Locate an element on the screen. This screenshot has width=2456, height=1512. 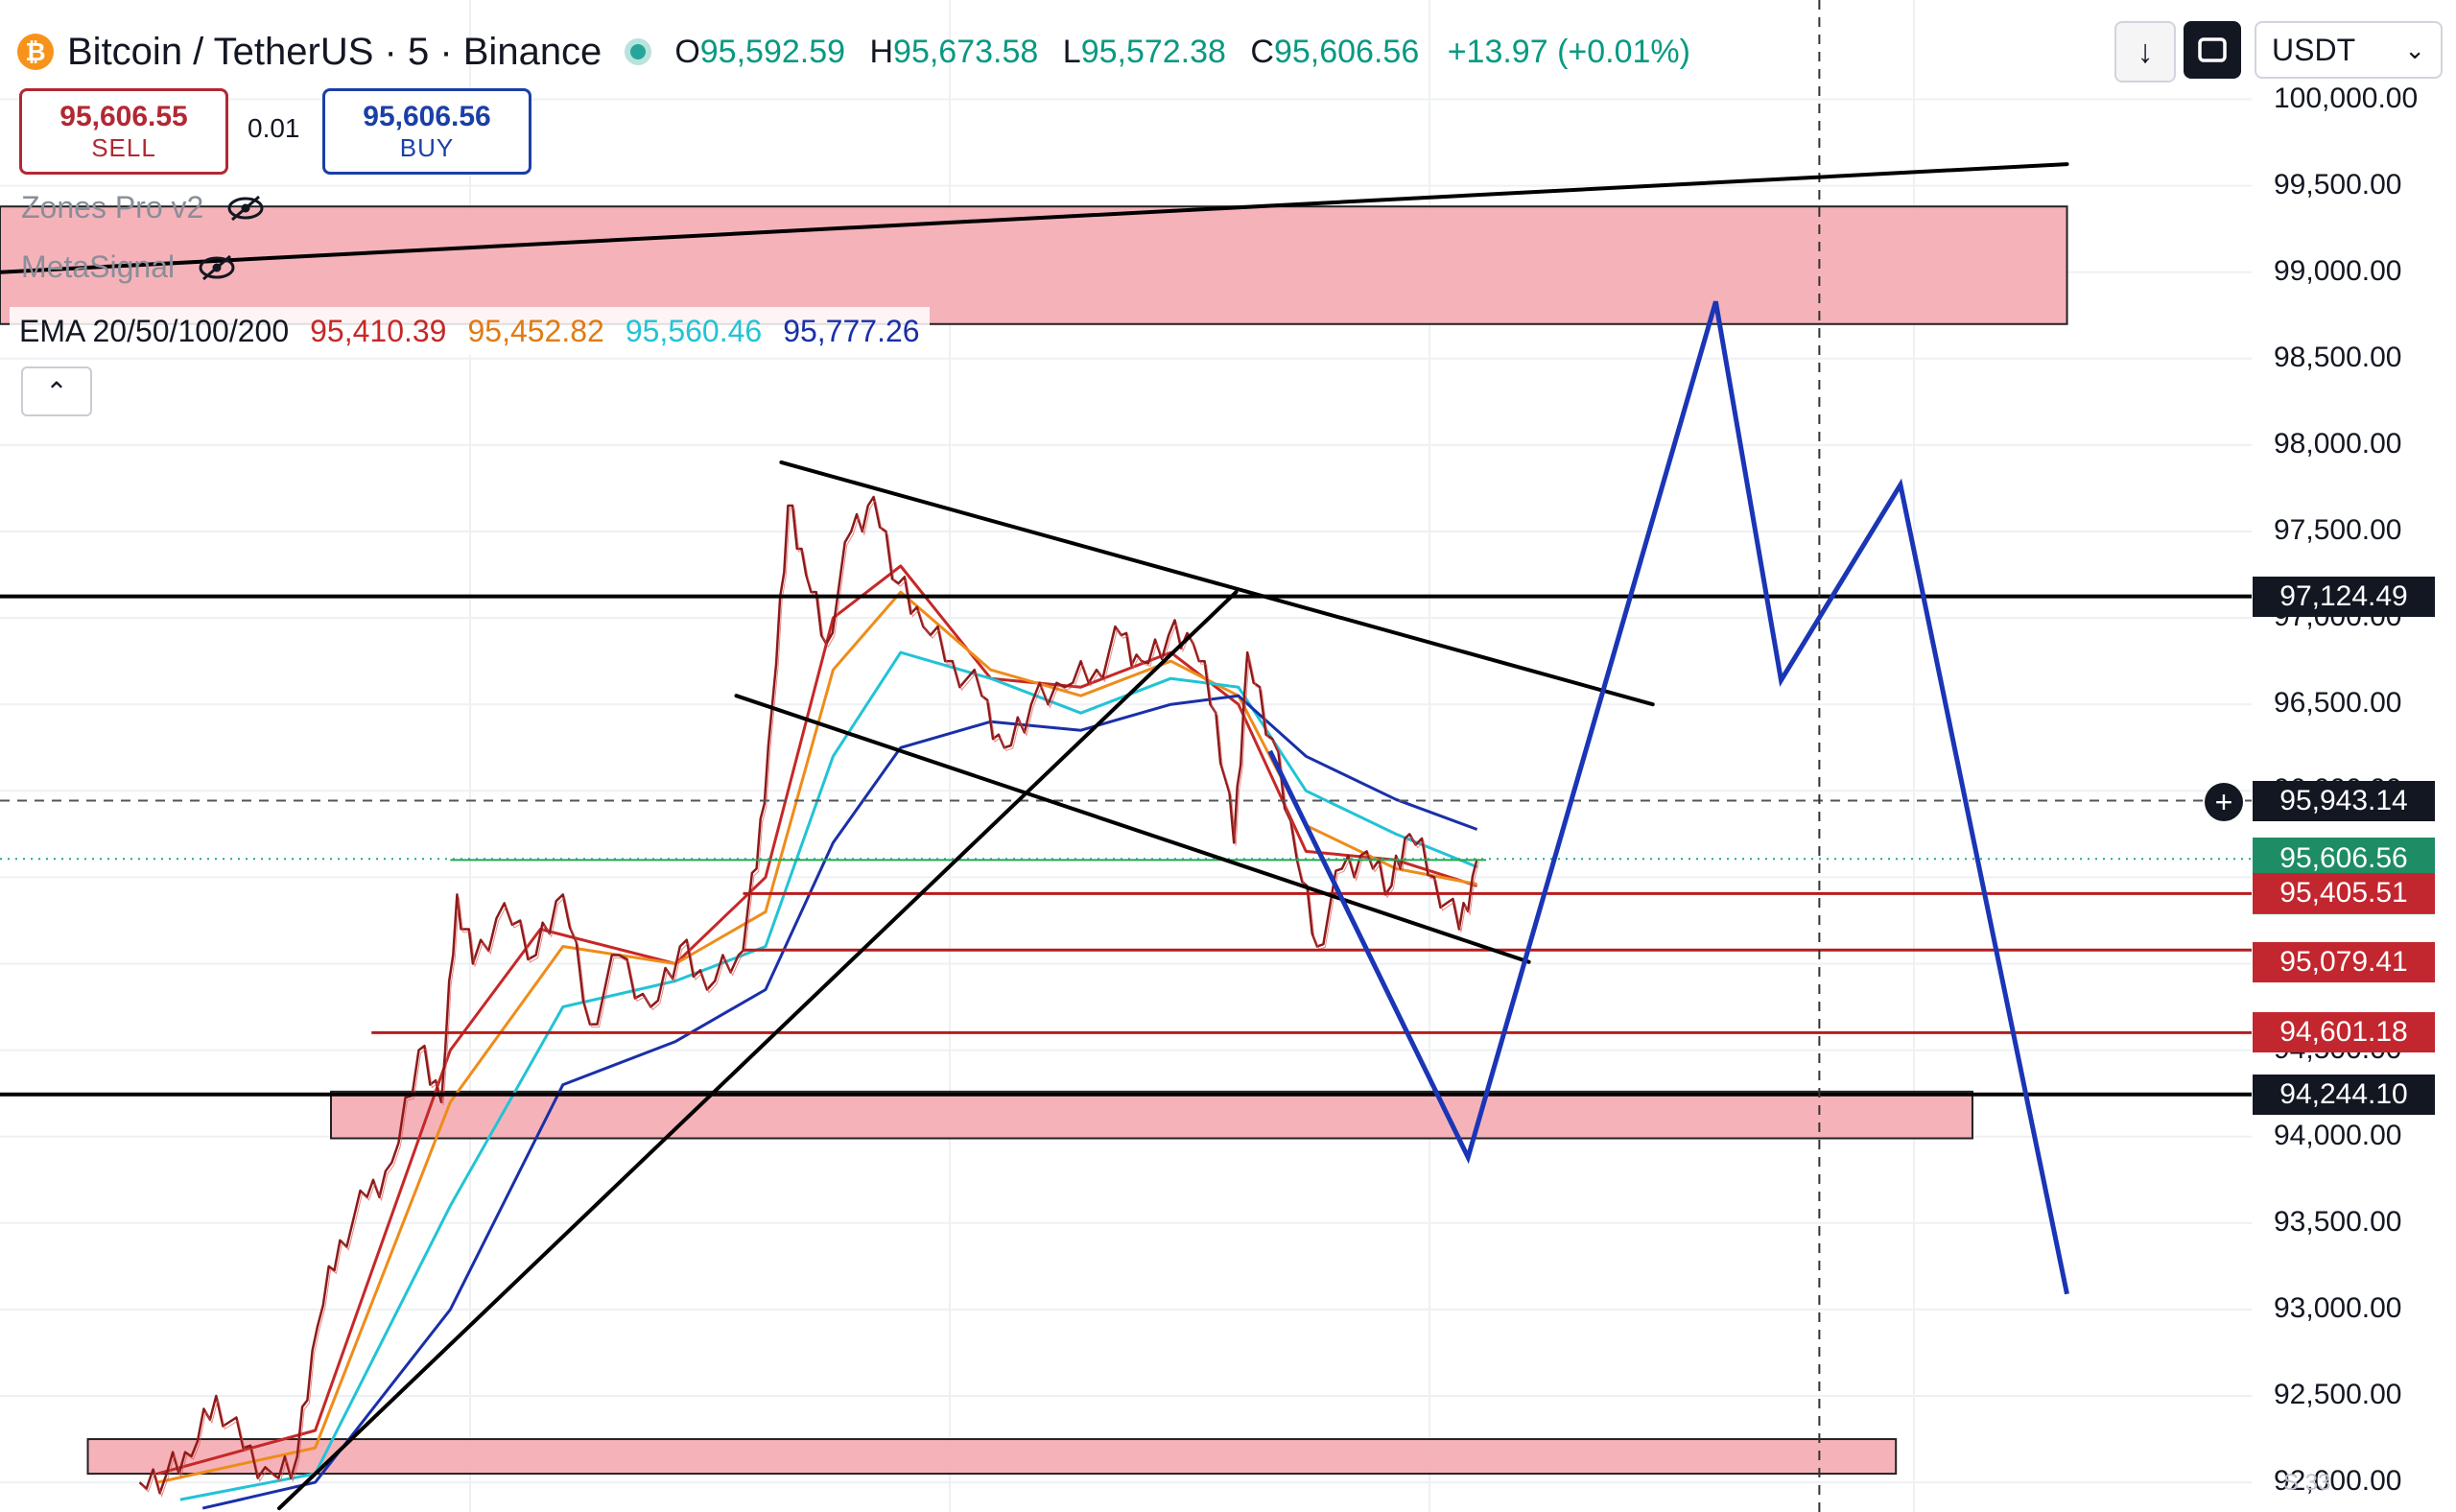
price-tick-label: 99,500.00 is located at coordinates (2338, 184).